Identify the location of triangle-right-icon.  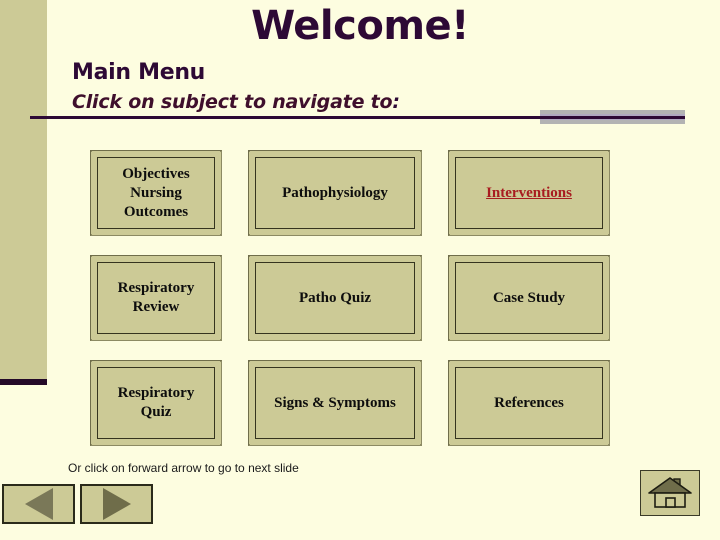
(116, 504).